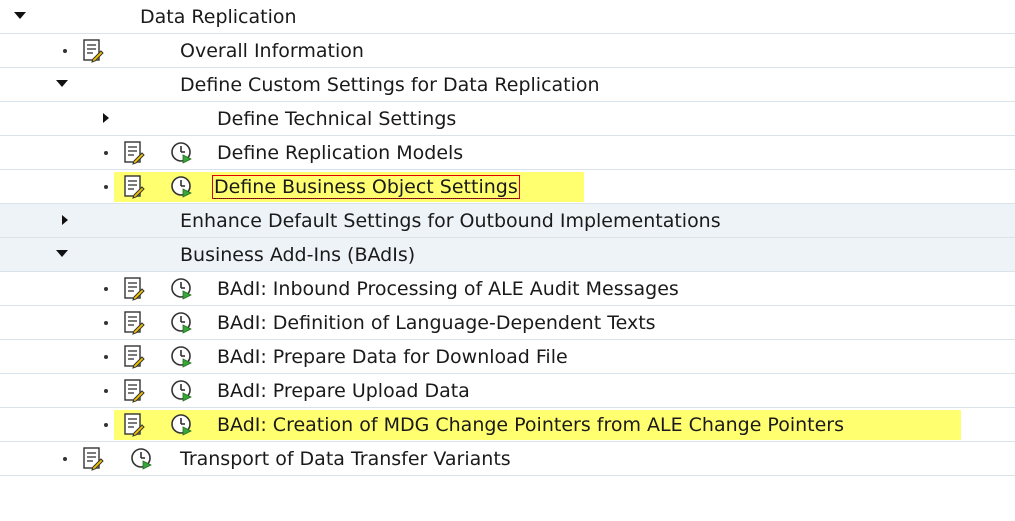 This screenshot has height=521, width=1015. I want to click on node-label: Data Replication, so click(218, 17).